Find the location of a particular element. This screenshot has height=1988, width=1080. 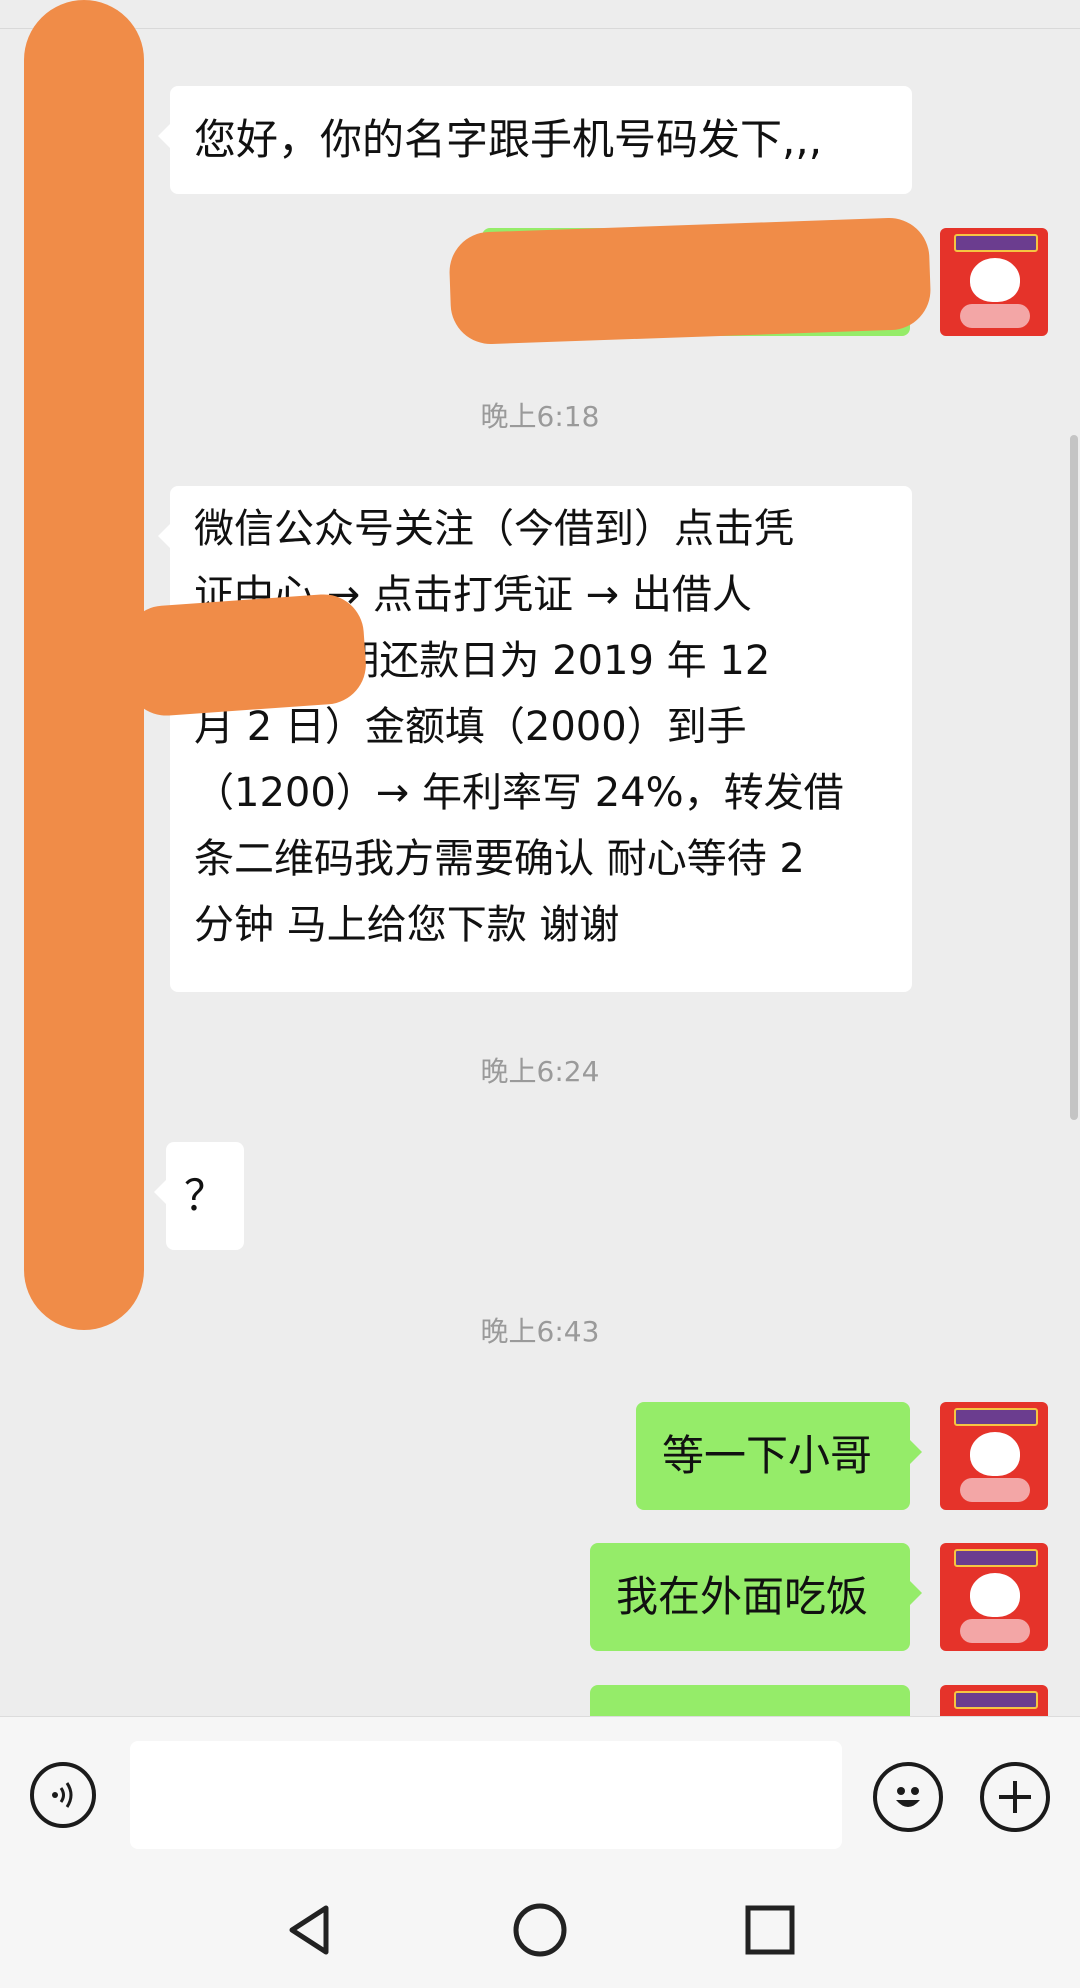

message-bubble-outgoing: 等一下小哥 is located at coordinates (779, 1456).